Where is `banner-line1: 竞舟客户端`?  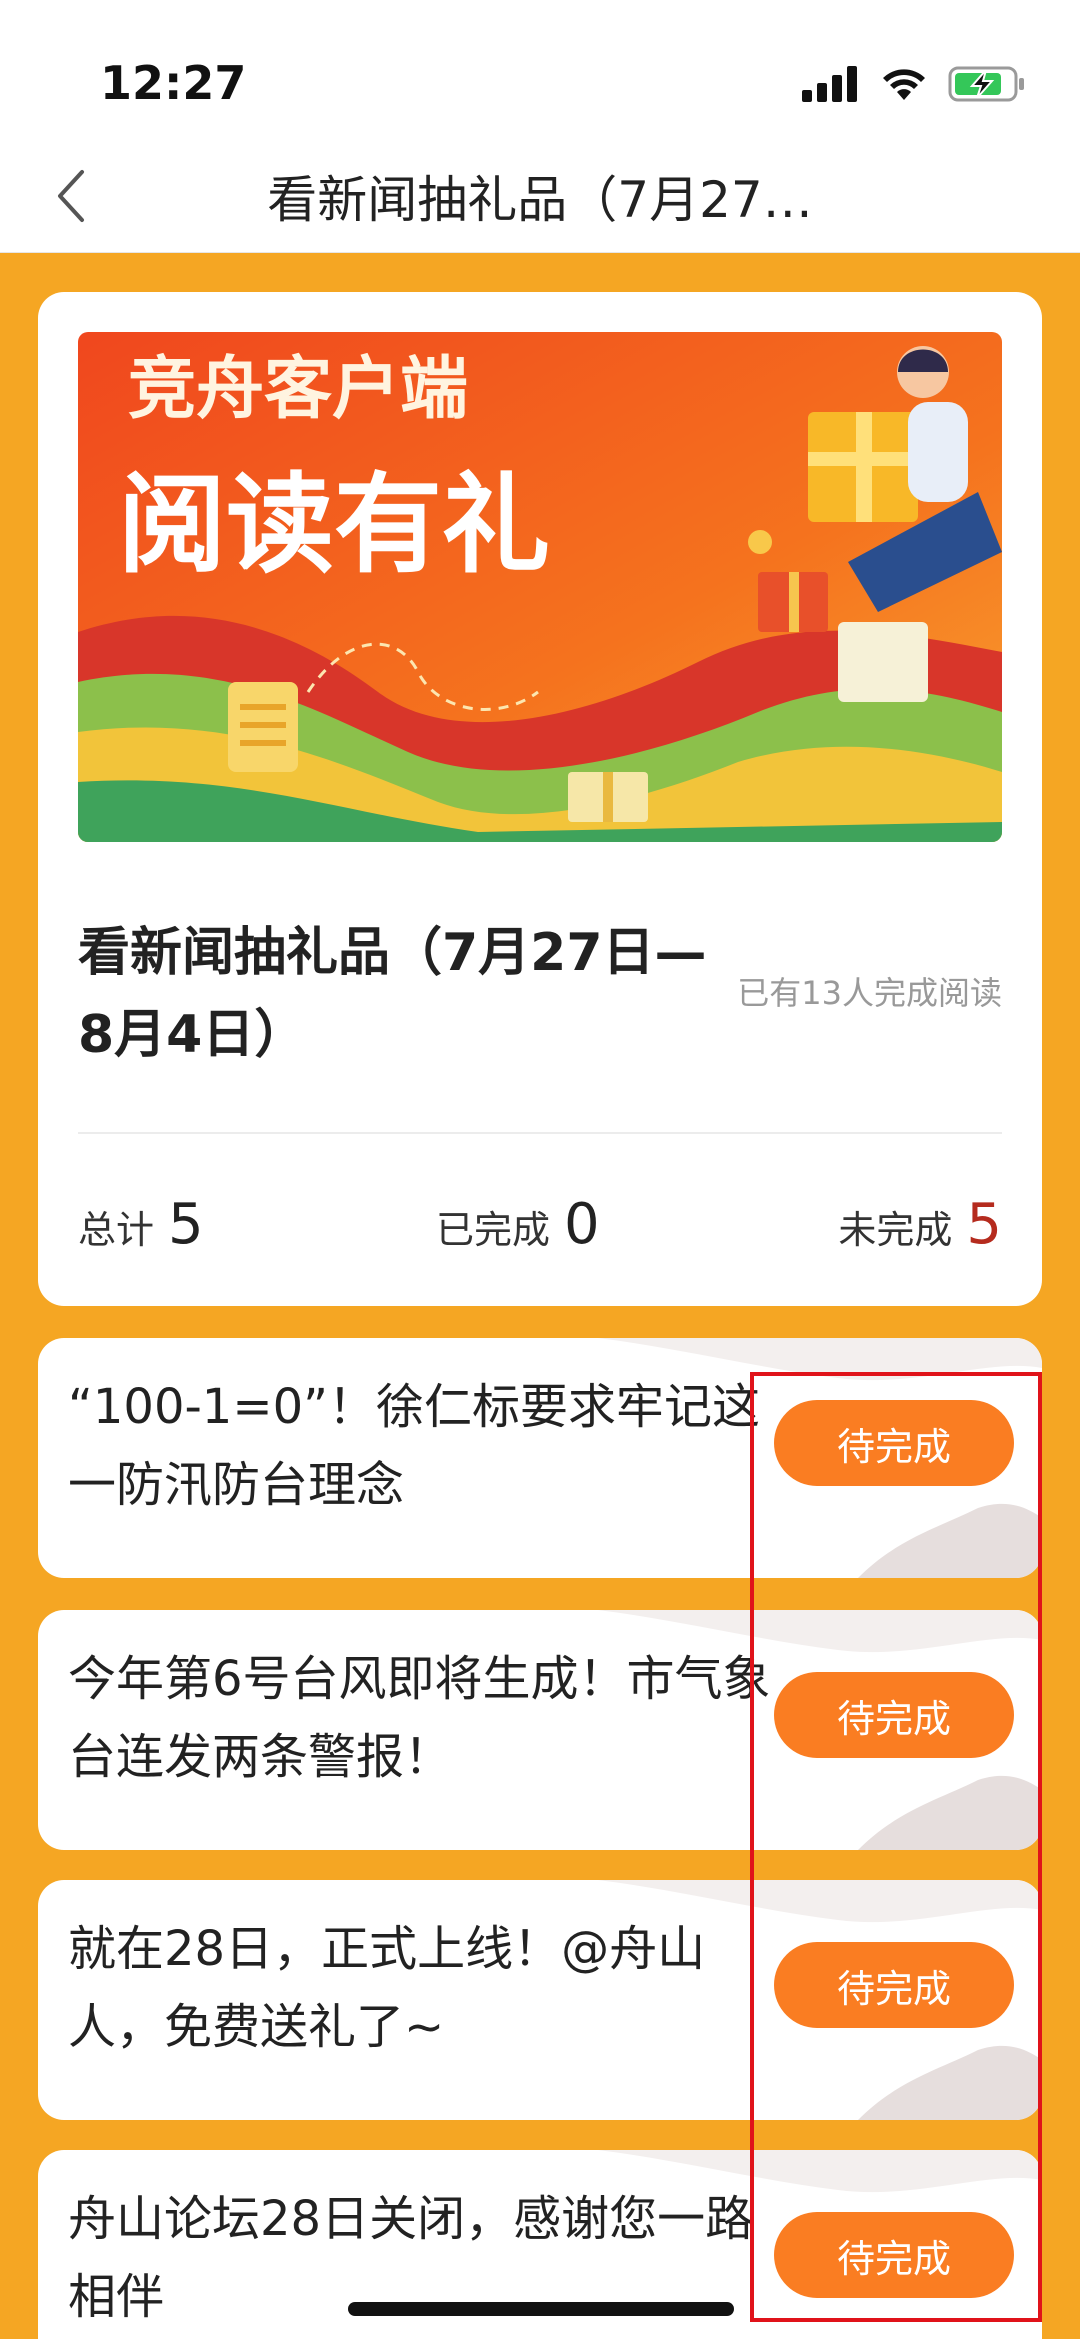 banner-line1: 竞舟客户端 is located at coordinates (298, 389).